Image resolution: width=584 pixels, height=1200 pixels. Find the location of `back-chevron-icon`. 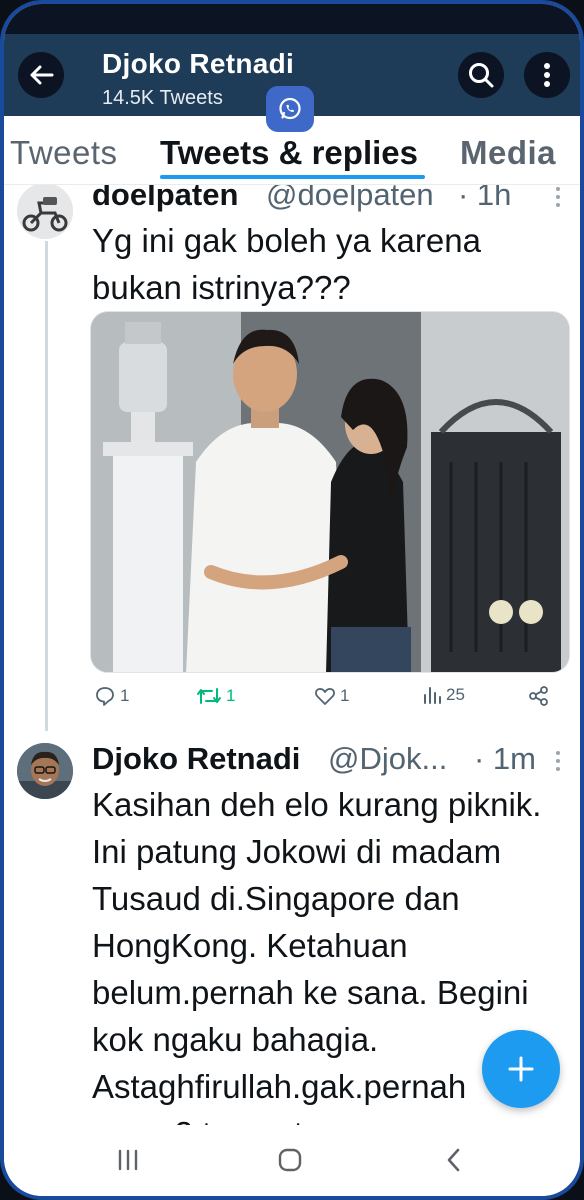

back-chevron-icon is located at coordinates (453, 1160).